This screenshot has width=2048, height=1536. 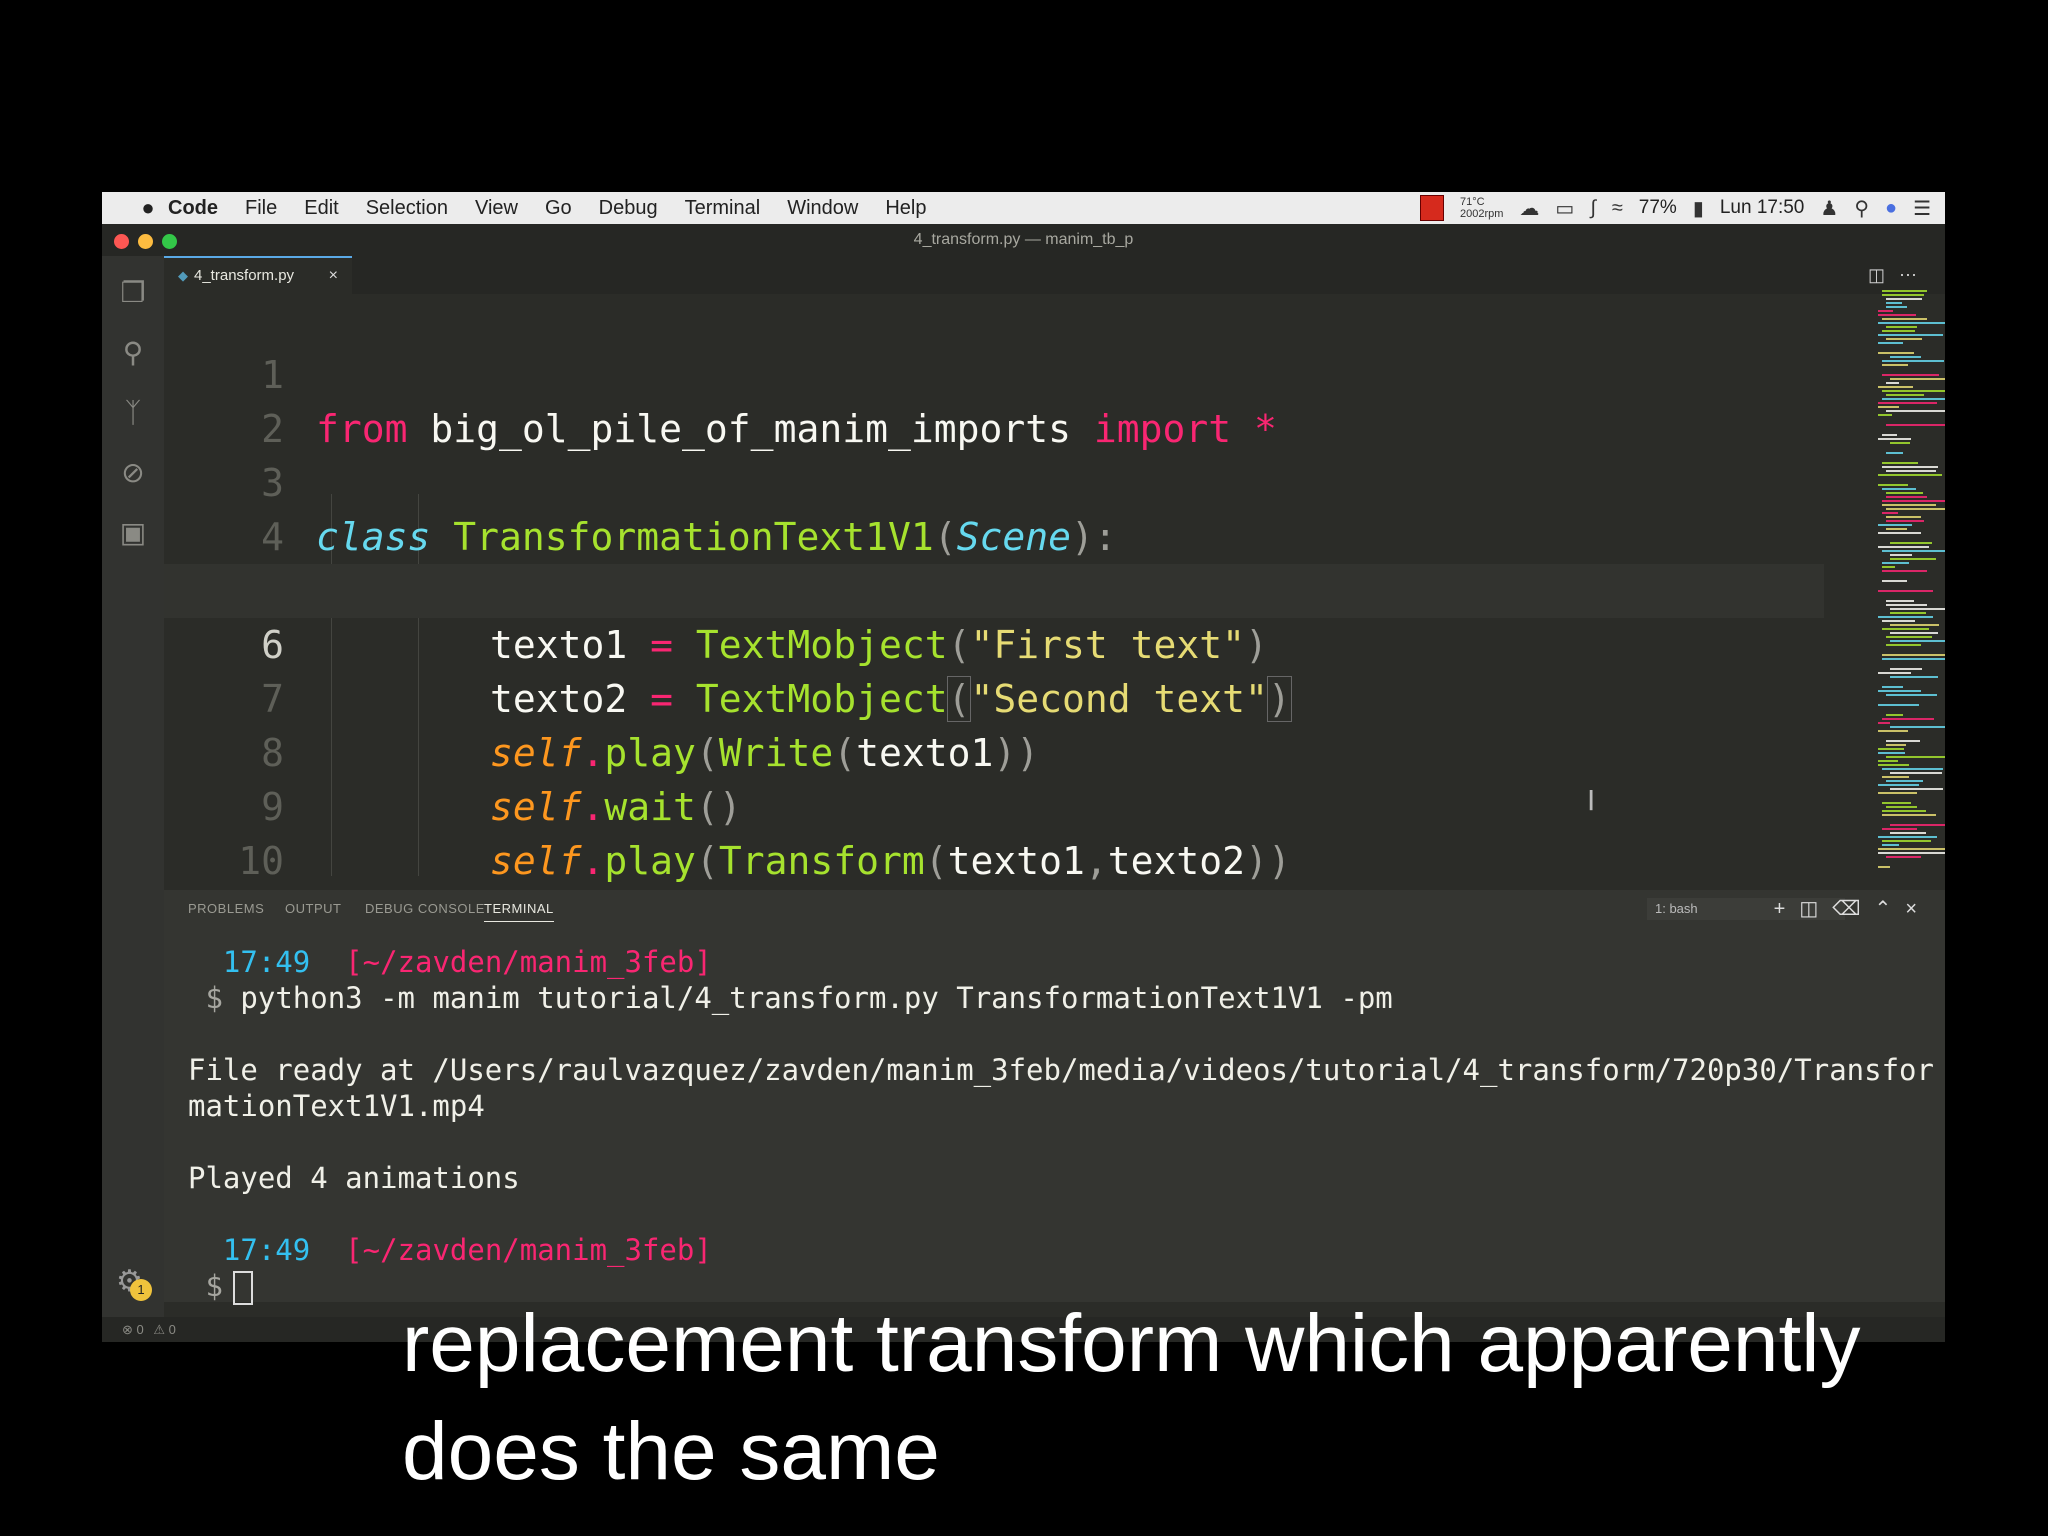 What do you see at coordinates (1891, 208) in the screenshot?
I see `siri-icon: ●` at bounding box center [1891, 208].